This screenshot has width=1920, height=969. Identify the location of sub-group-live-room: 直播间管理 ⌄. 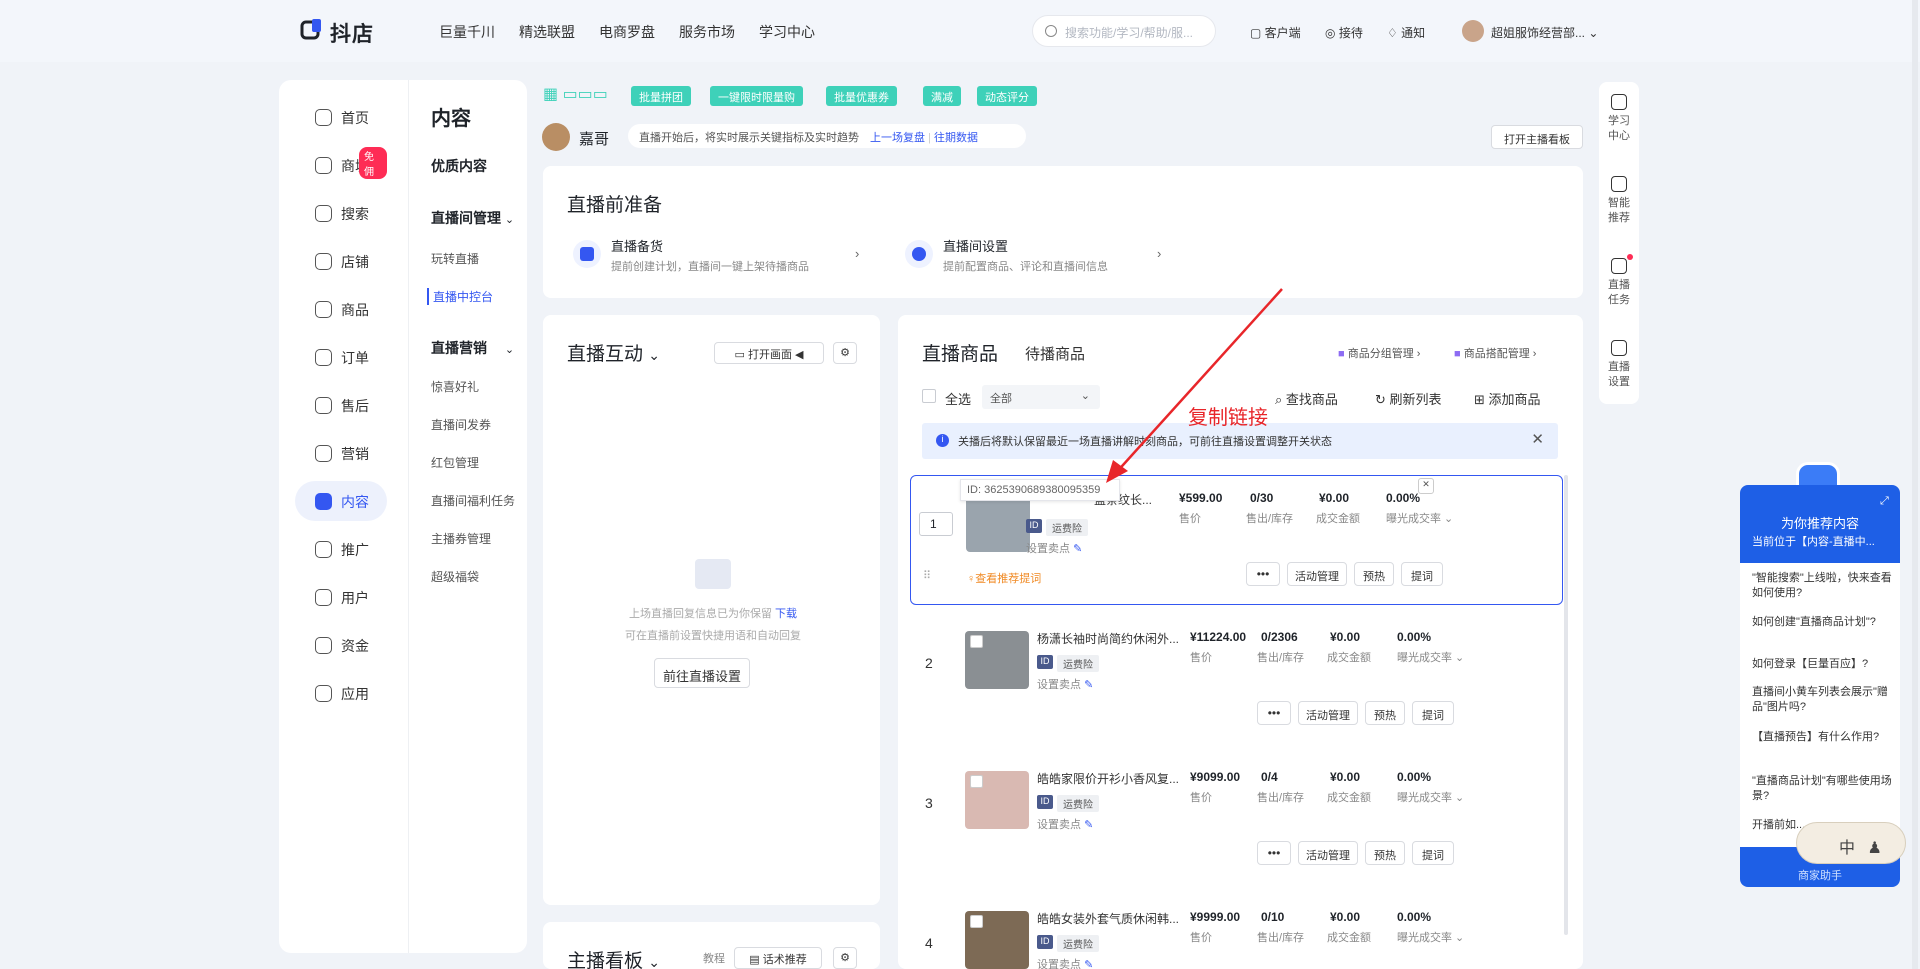
(472, 218).